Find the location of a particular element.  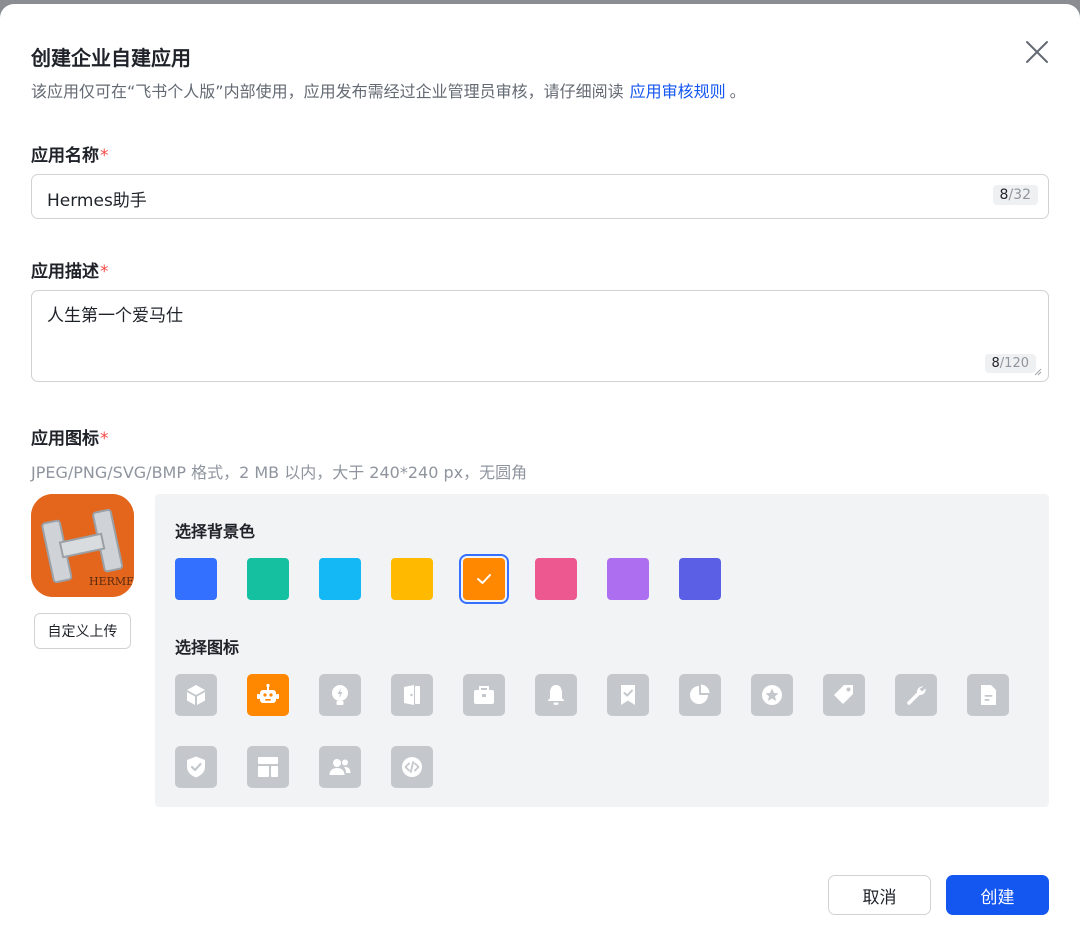

app-name-input: Hermes助手 8/32 is located at coordinates (540, 196).